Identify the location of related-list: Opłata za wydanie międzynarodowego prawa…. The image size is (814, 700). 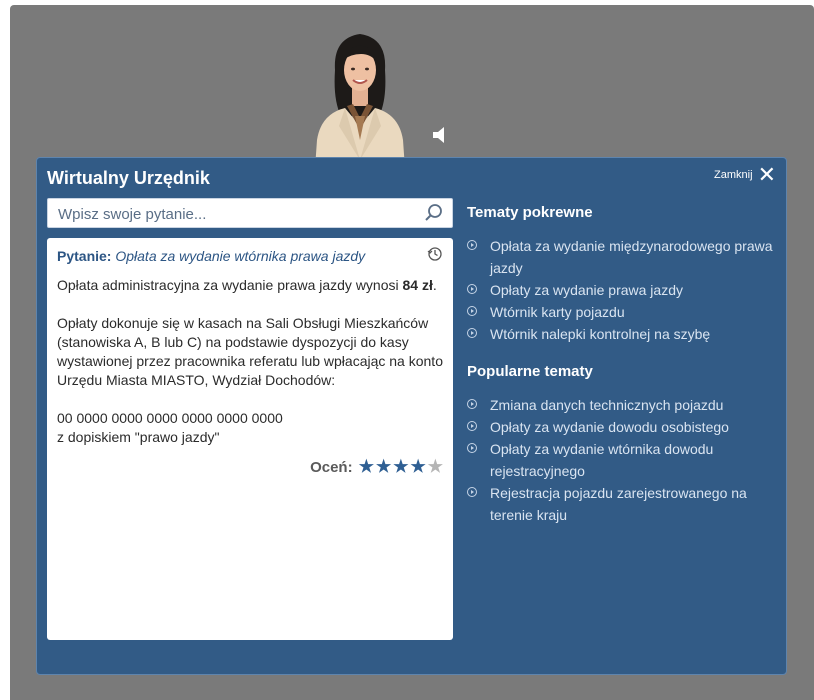
(622, 290).